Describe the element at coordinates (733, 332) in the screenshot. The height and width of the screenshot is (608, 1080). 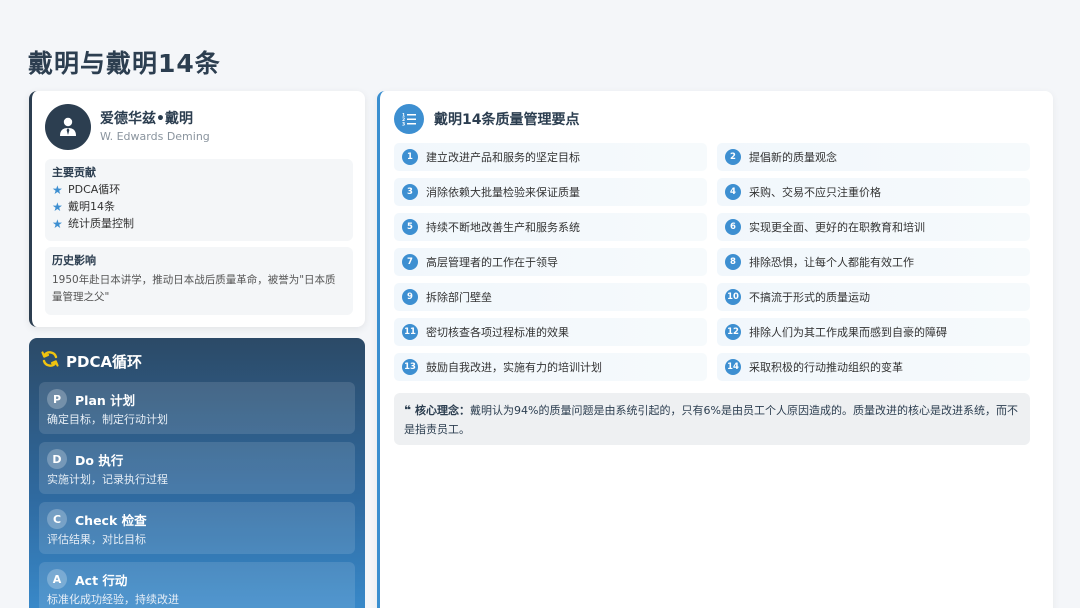
I see `point-number: 12` at that location.